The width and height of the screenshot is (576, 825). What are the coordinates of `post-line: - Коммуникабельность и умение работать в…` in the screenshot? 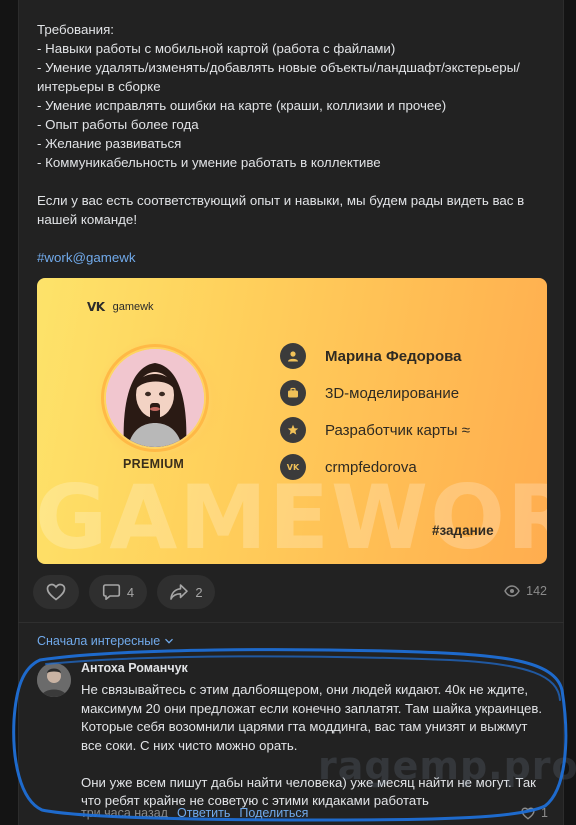 It's located at (209, 162).